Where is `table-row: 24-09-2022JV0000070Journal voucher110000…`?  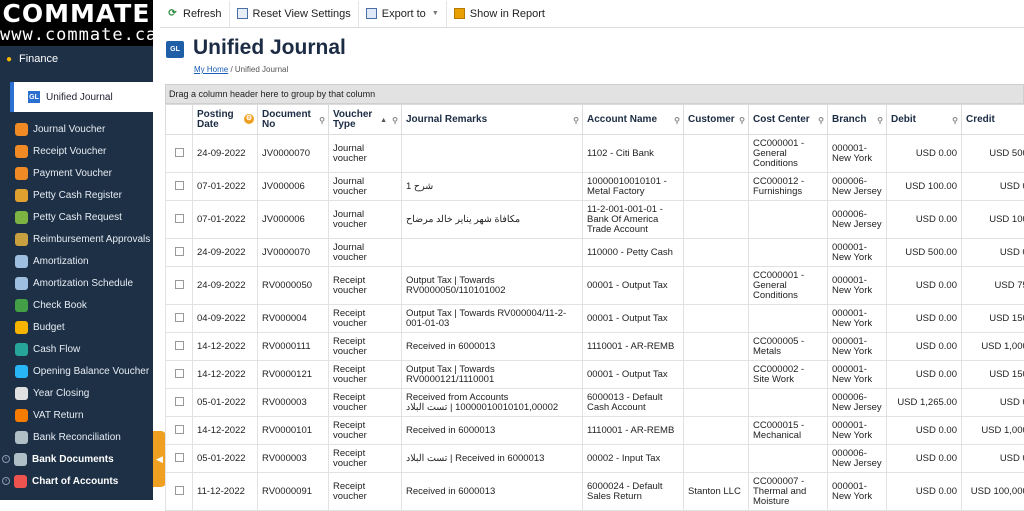 table-row: 24-09-2022JV0000070Journal voucher110000… is located at coordinates (595, 253).